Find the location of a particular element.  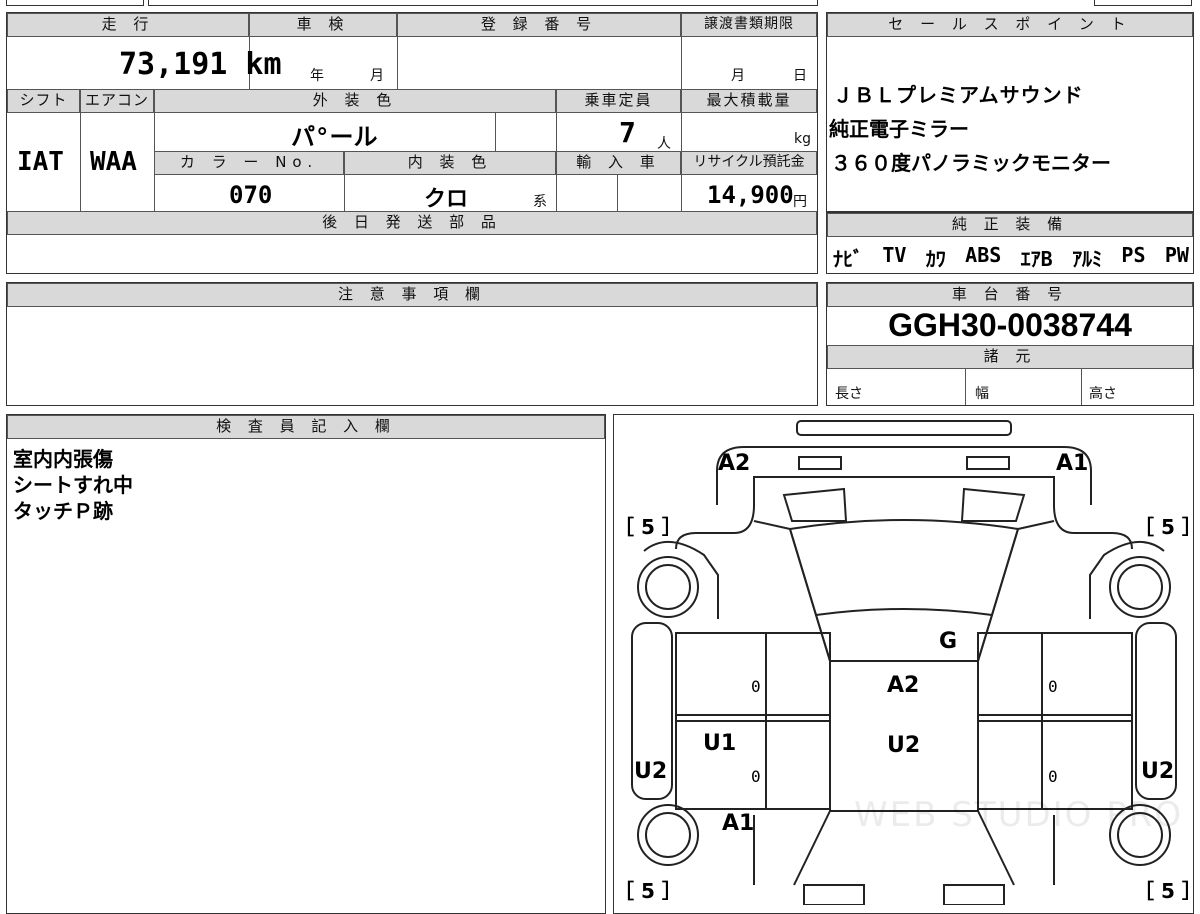

transfer-deadline-header: 譲渡書類期限 is located at coordinates (749, 25).